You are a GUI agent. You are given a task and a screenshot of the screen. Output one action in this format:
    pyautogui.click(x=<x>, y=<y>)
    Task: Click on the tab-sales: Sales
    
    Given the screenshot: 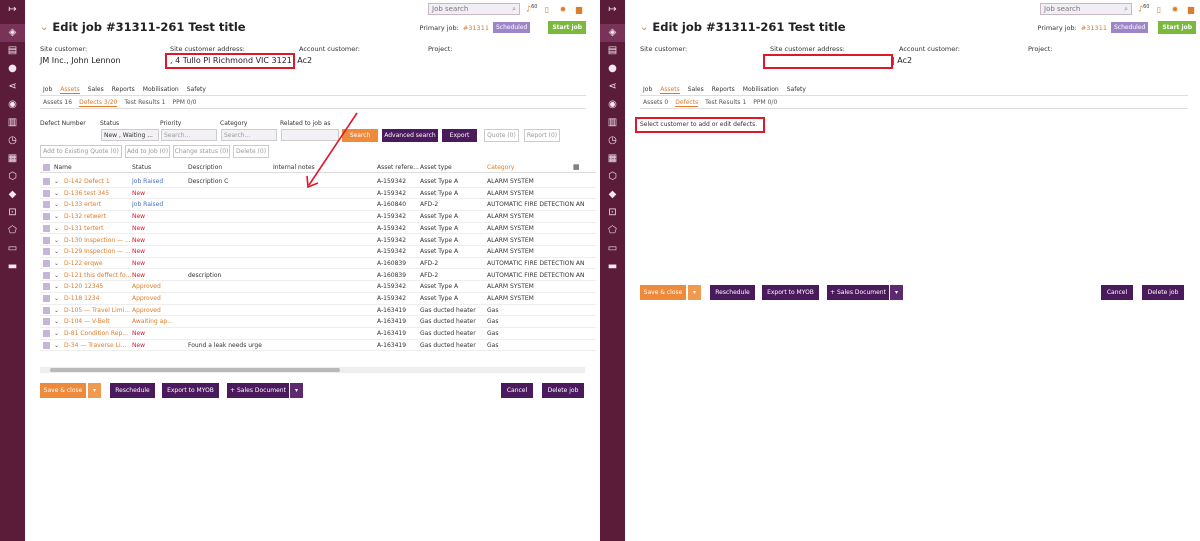 What is the action you would take?
    pyautogui.click(x=96, y=90)
    